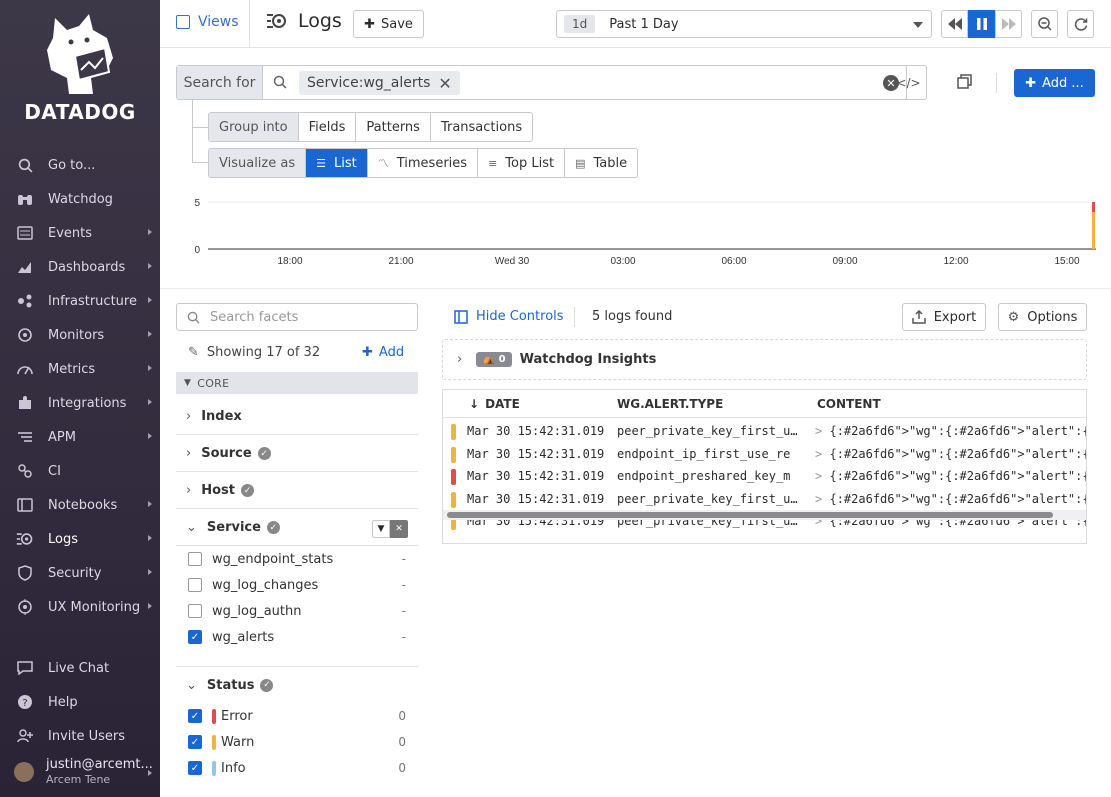 Image resolution: width=1111 pixels, height=797 pixels. I want to click on sidebar-item-watchdog: Watchdog, so click(80, 199).